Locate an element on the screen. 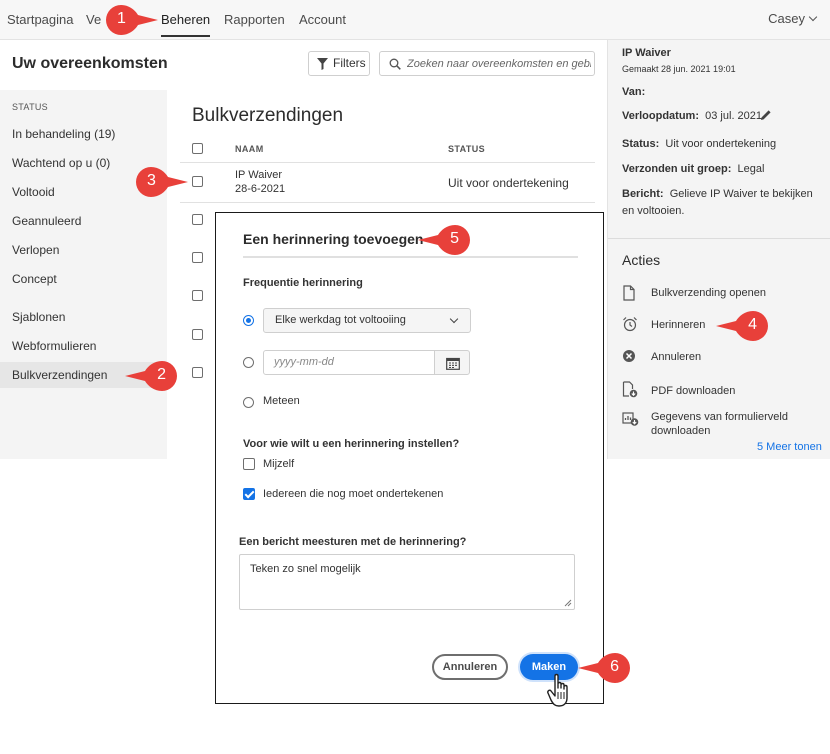 The width and height of the screenshot is (830, 754). expiry-value: 03 jul. 2021 is located at coordinates (734, 116).